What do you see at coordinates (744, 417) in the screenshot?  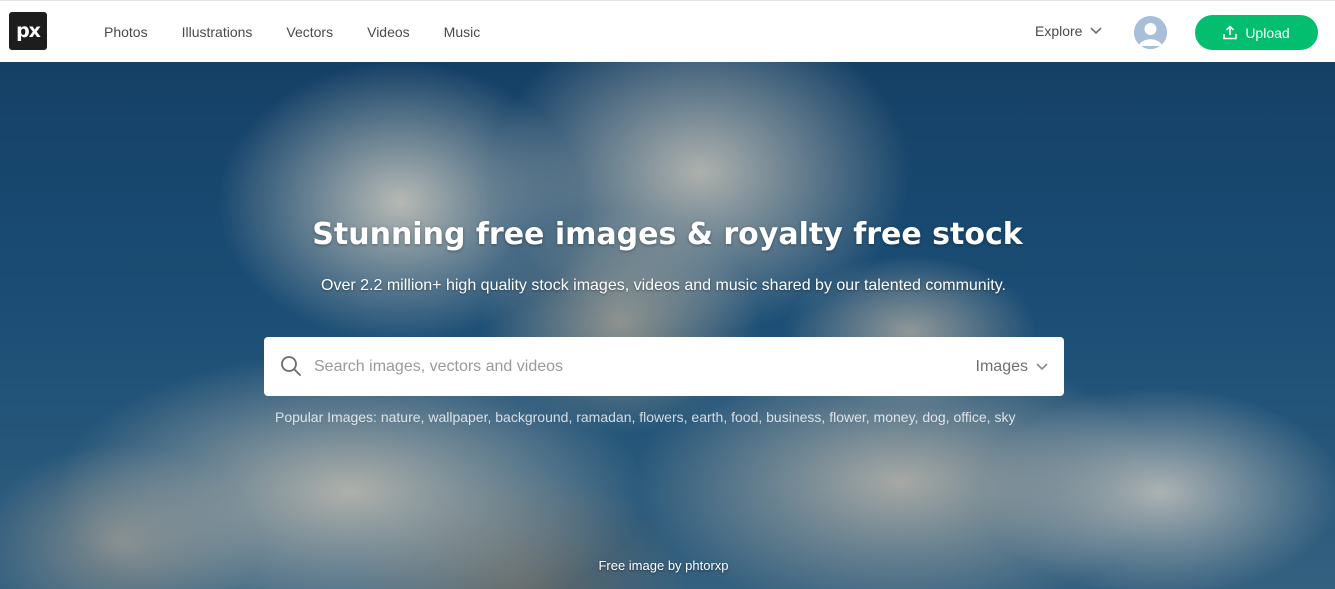 I see `popular-tag: food` at bounding box center [744, 417].